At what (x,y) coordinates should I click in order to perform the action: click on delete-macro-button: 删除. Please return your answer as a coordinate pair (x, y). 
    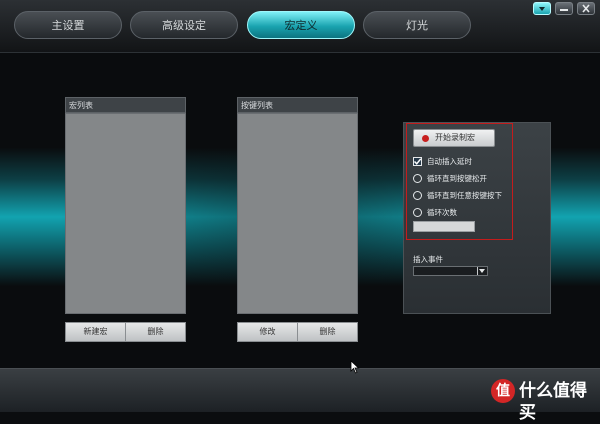
    Looking at the image, I should click on (155, 332).